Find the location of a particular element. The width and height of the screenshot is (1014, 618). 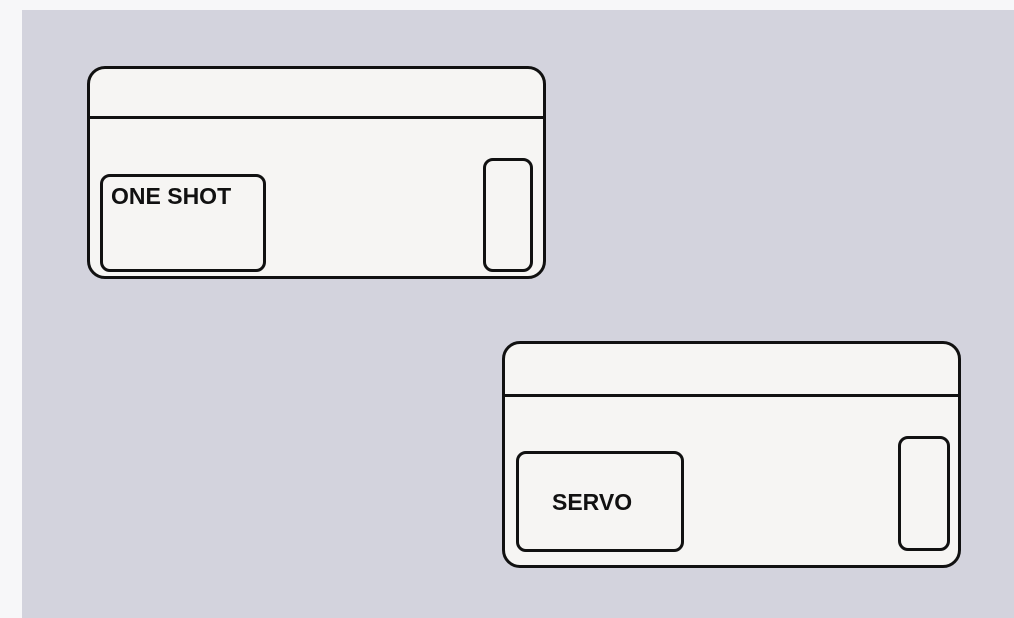

focus-mode-display: ONE SHOT is located at coordinates (183, 223).